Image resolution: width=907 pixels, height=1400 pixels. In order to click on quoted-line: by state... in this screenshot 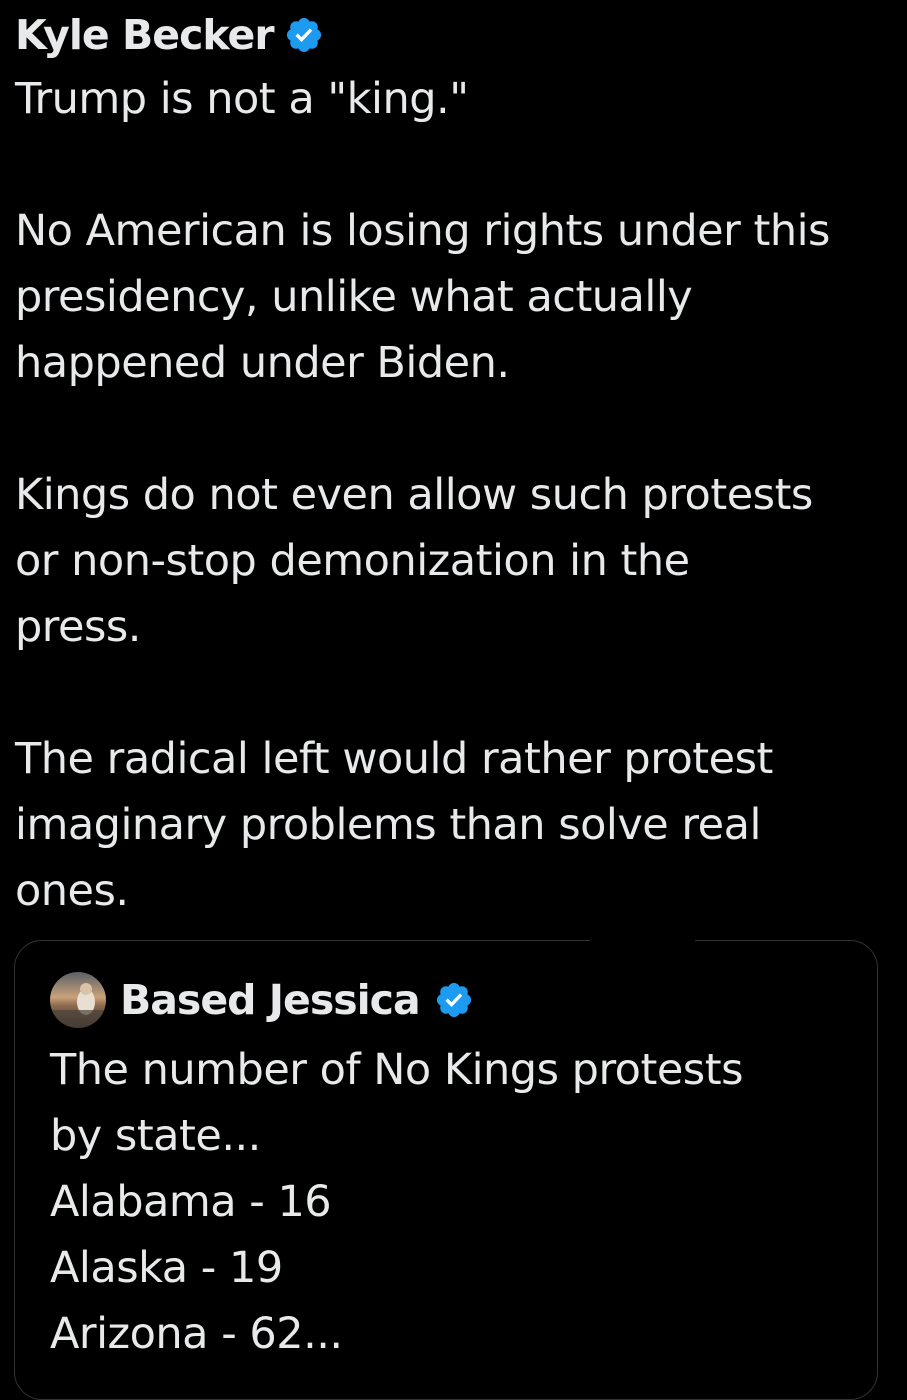, I will do `click(155, 1136)`.